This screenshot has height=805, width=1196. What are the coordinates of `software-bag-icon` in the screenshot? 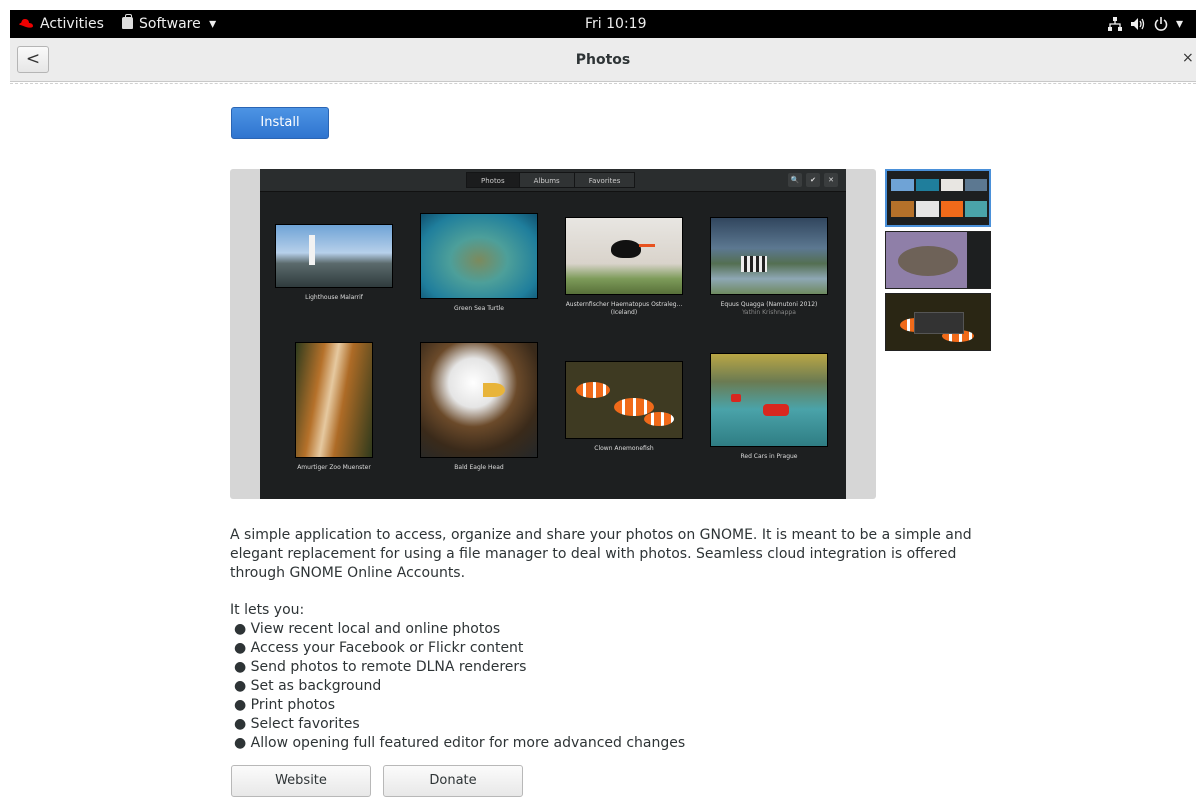 It's located at (127, 21).